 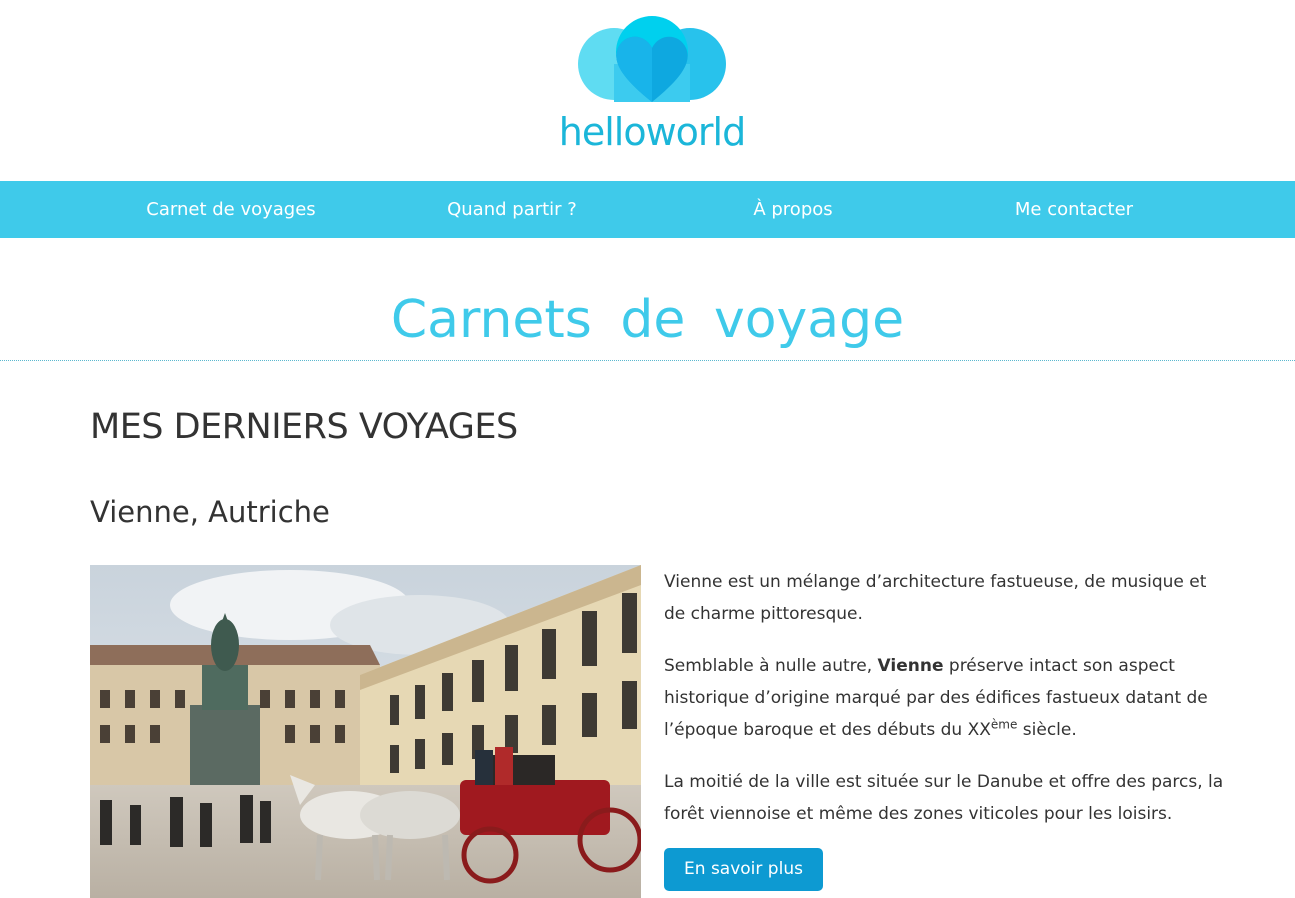 I want to click on page-title: Carnets de voyage, so click(x=647, y=320).